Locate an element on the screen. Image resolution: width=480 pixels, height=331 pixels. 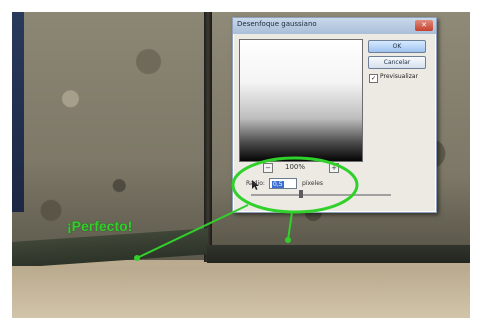
arrow-tip-left is located at coordinates (137, 258).